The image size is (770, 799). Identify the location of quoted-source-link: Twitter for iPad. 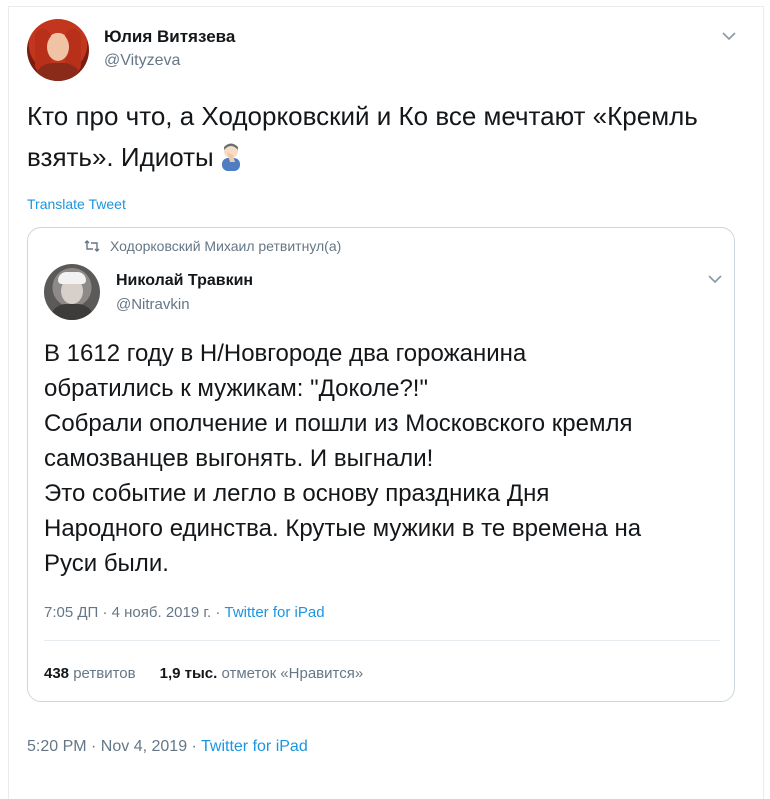
(275, 612).